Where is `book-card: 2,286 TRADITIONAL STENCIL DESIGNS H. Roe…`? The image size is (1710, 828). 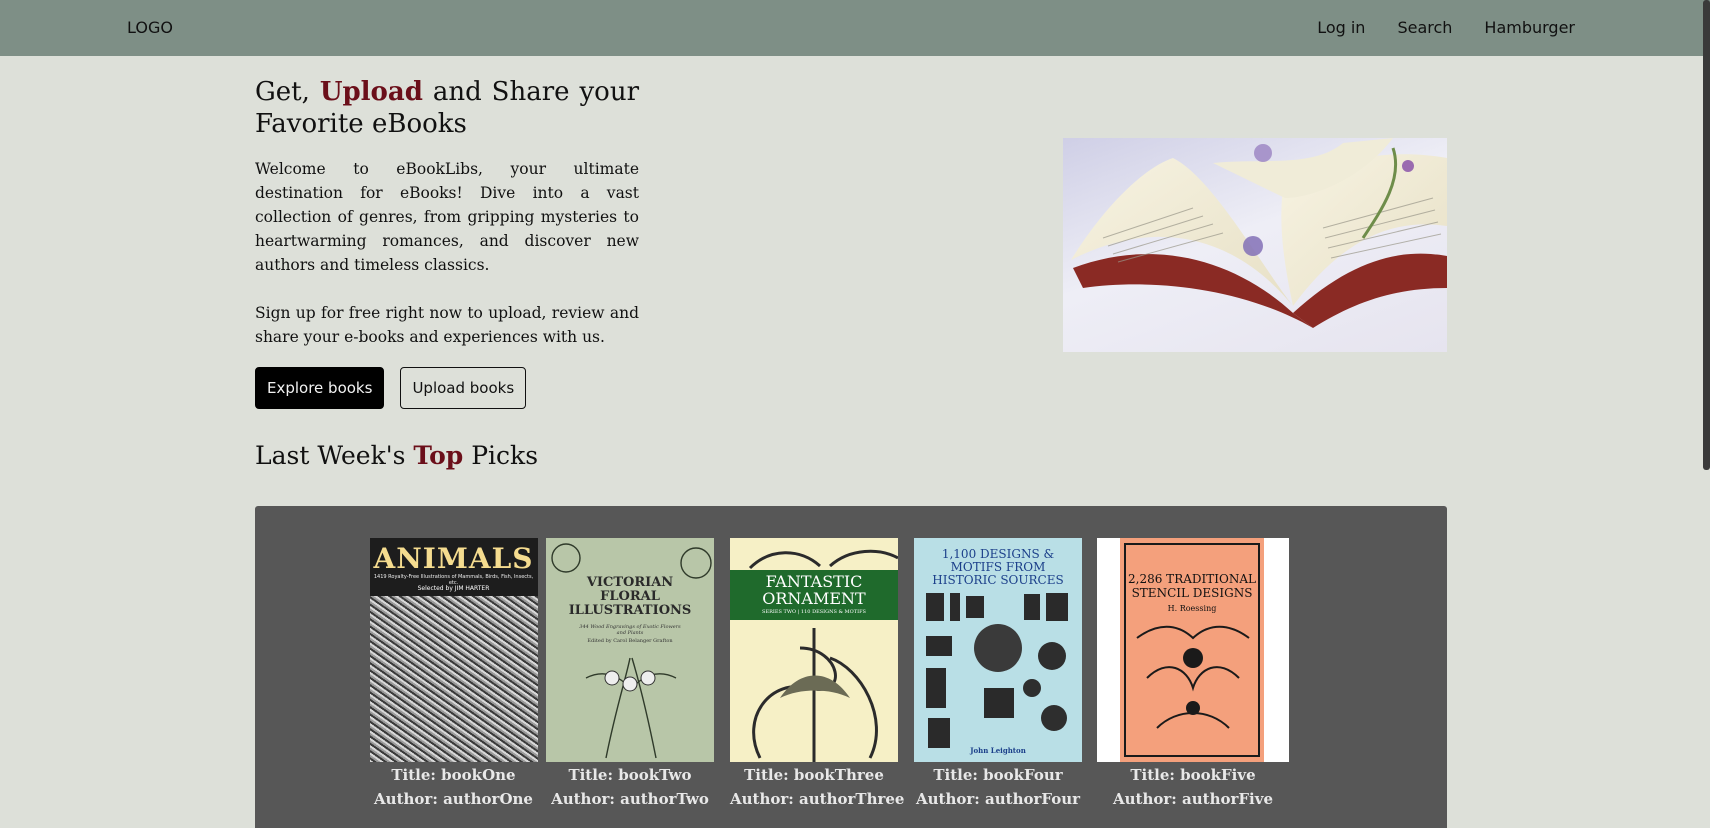
book-card: 2,286 TRADITIONAL STENCIL DESIGNS H. Roe… is located at coordinates (1193, 674).